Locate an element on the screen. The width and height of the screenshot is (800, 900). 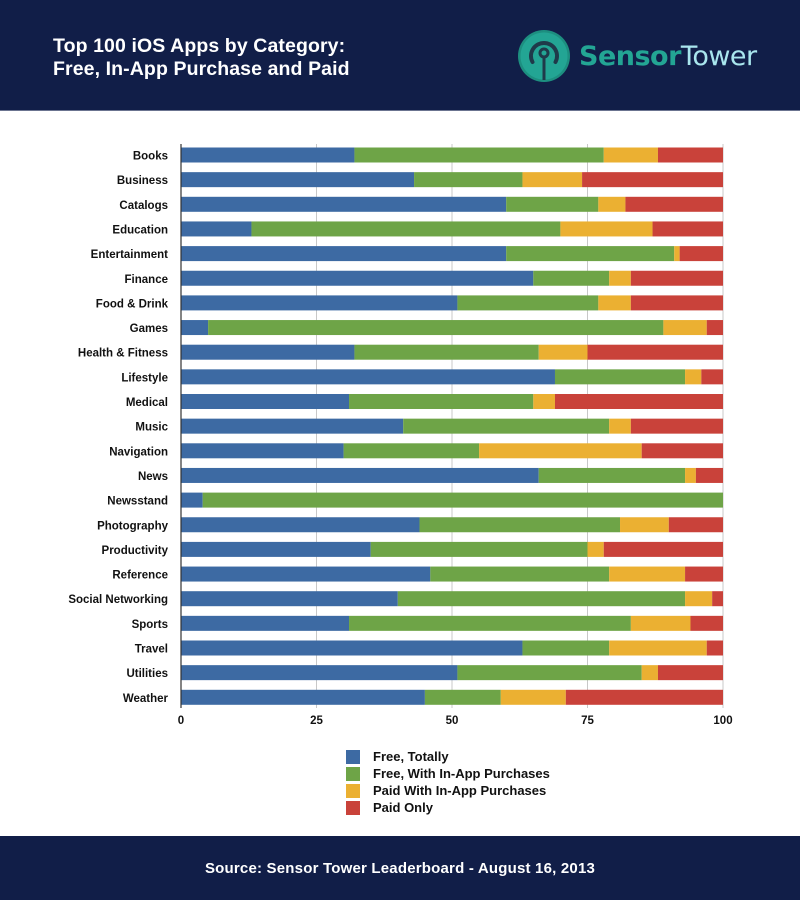
title-line-1: Top 100 iOS Apps by Category: is located at coordinates (199, 46).